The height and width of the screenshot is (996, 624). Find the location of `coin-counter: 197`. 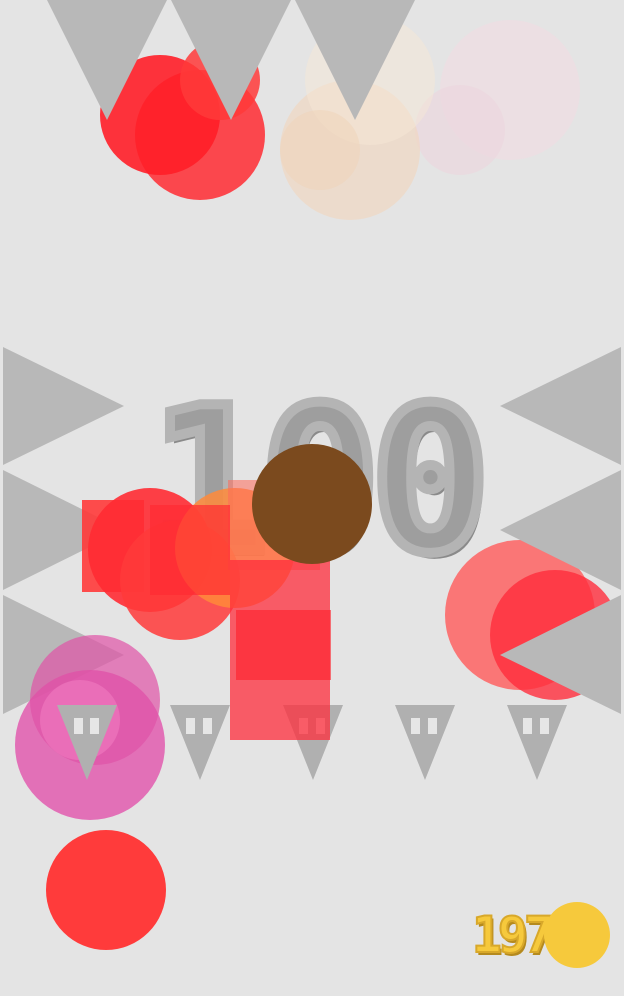

coin-counter: 197 is located at coordinates (513, 935).